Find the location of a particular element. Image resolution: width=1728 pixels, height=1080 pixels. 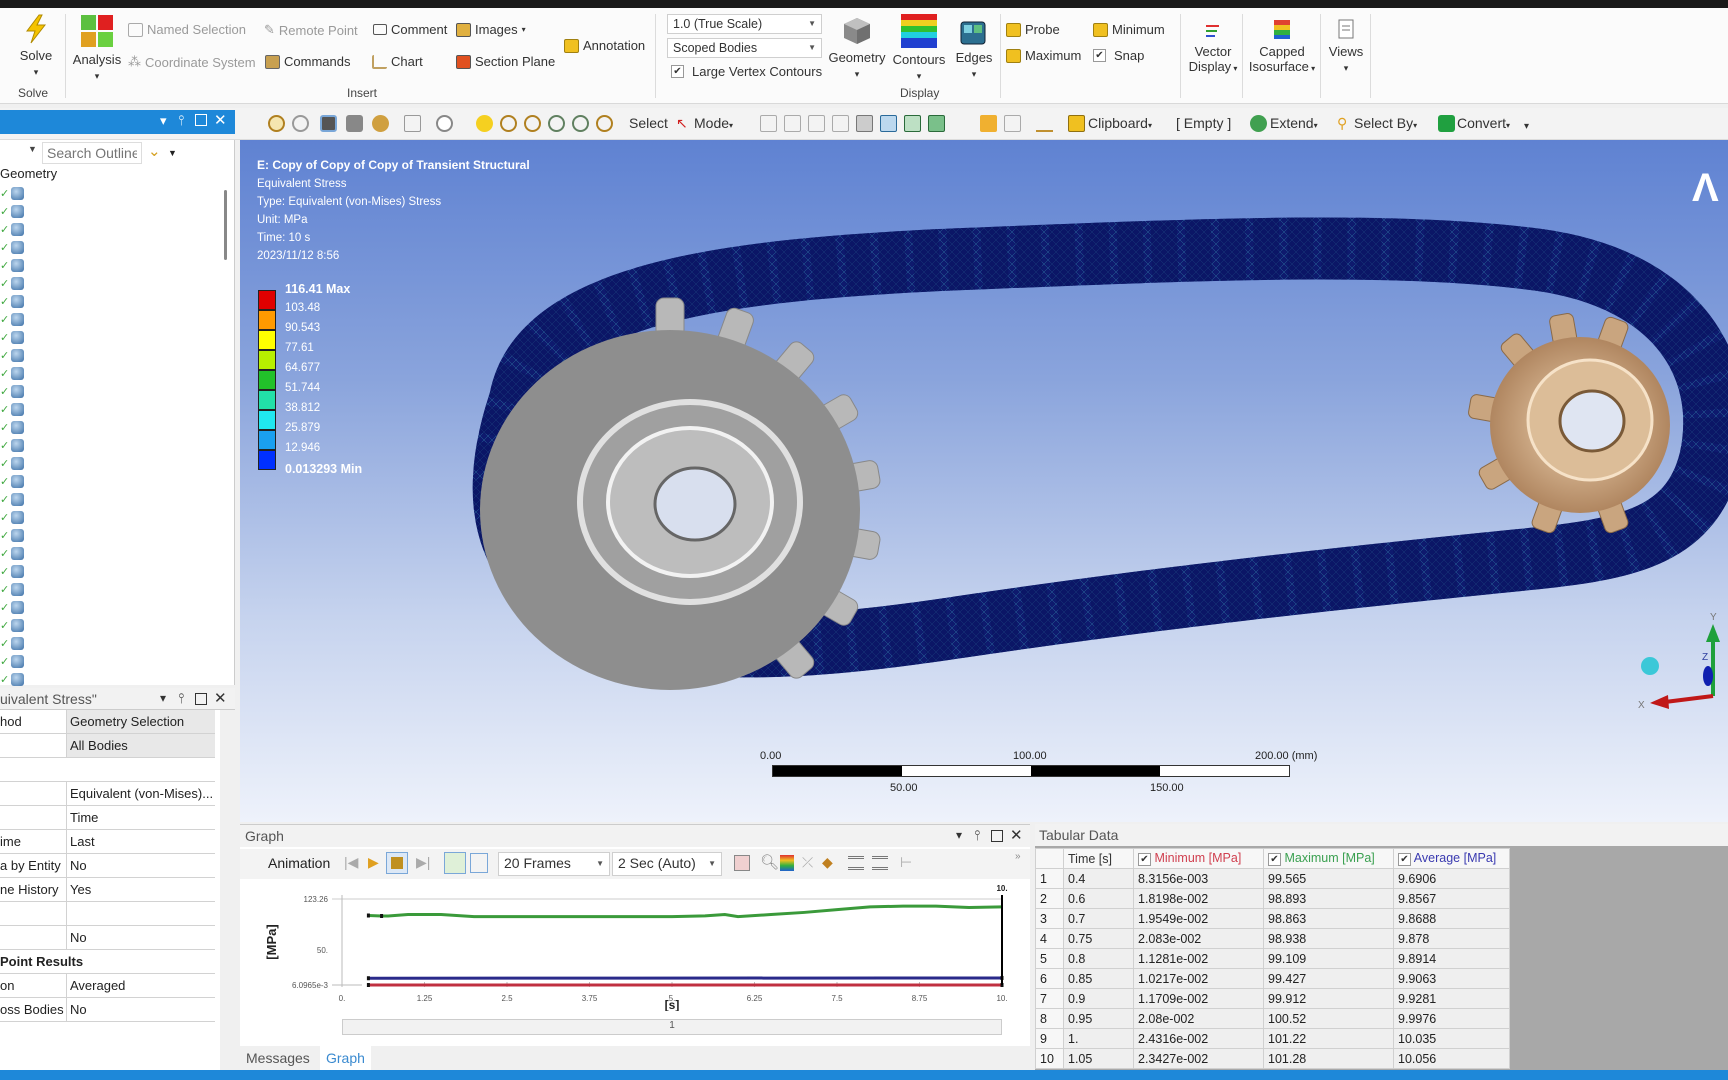

table-row: 6 0.85 1.0217e-002 99.427 9.9063 is located at coordinates (1272, 978).